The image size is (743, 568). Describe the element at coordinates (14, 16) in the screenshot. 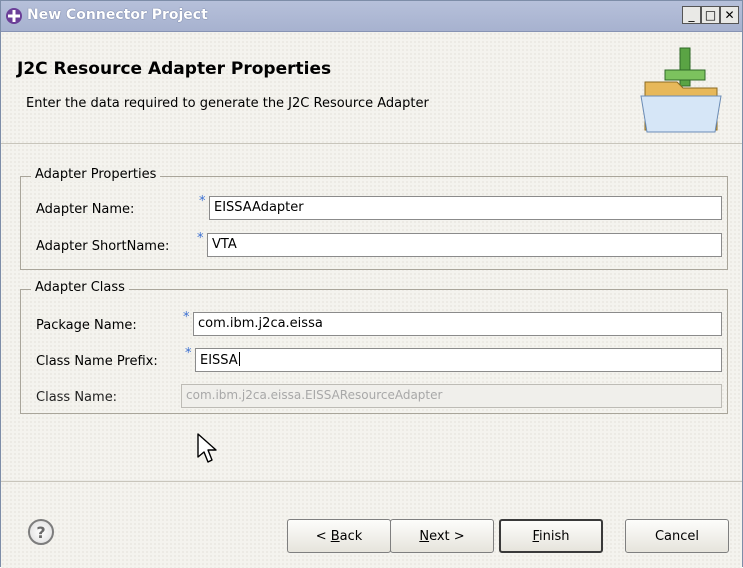

I see `app-icon` at that location.